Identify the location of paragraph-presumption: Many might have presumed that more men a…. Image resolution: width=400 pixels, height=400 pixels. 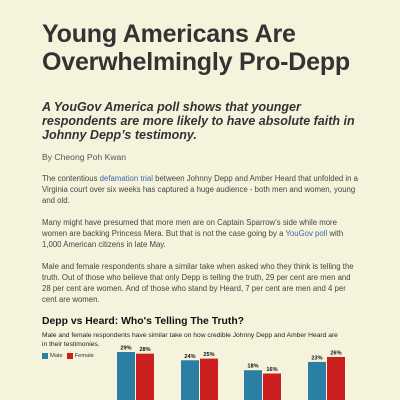
(200, 233).